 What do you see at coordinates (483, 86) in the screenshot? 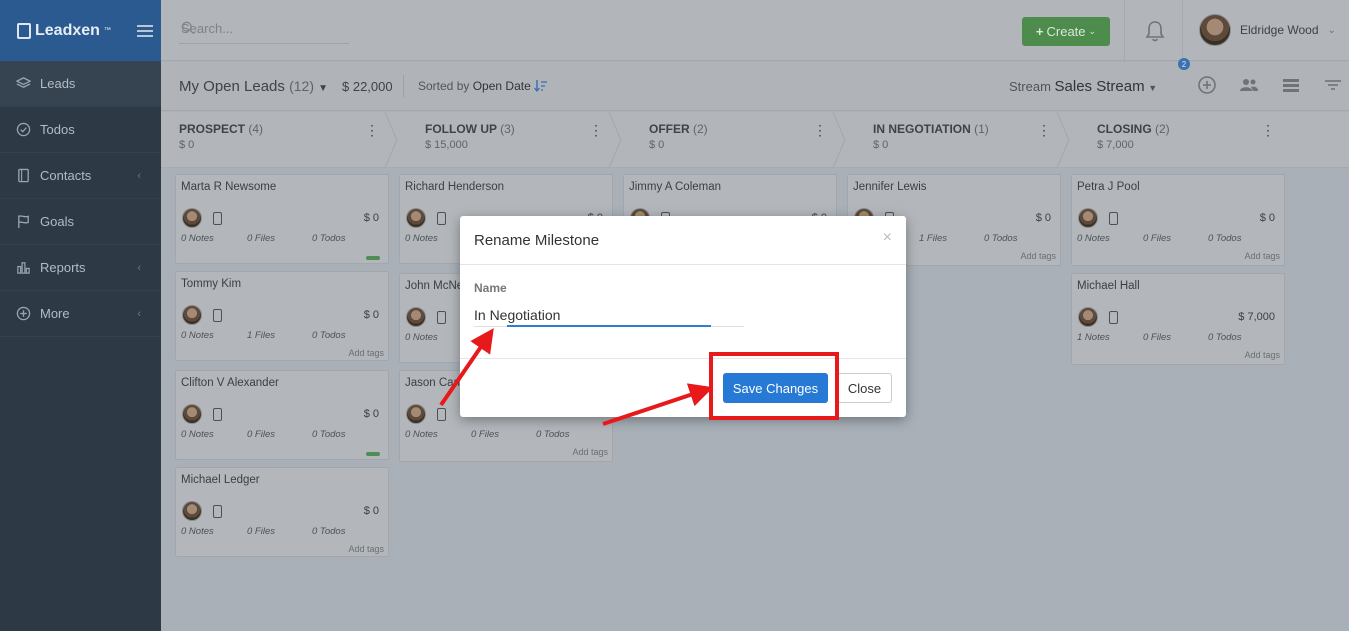
I see `sort-control: Sorted by Open Date` at bounding box center [483, 86].